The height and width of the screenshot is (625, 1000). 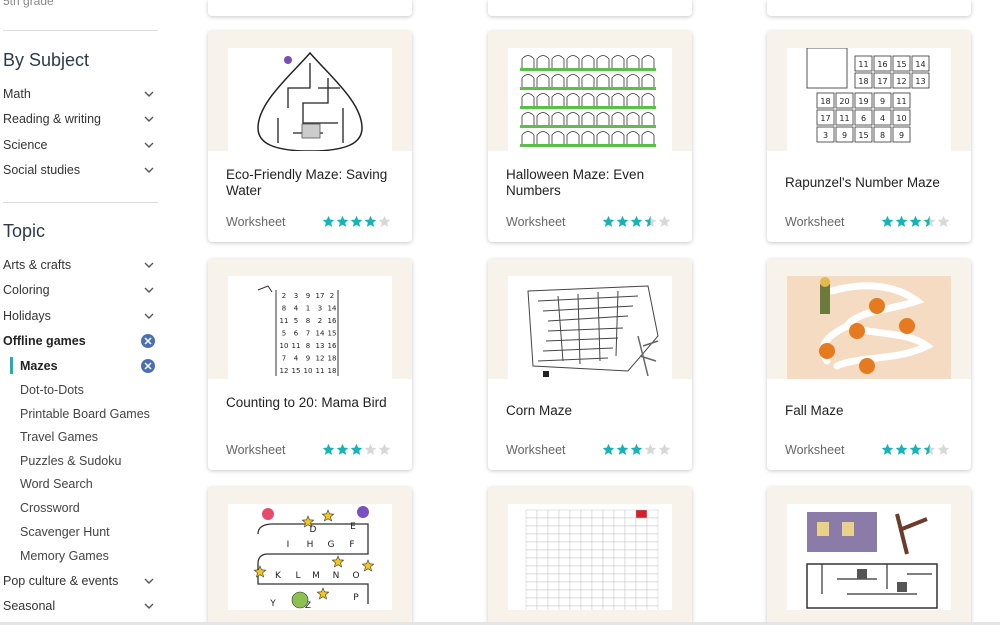 What do you see at coordinates (28, 4) in the screenshot?
I see `grade-filter-item: 5th grade` at bounding box center [28, 4].